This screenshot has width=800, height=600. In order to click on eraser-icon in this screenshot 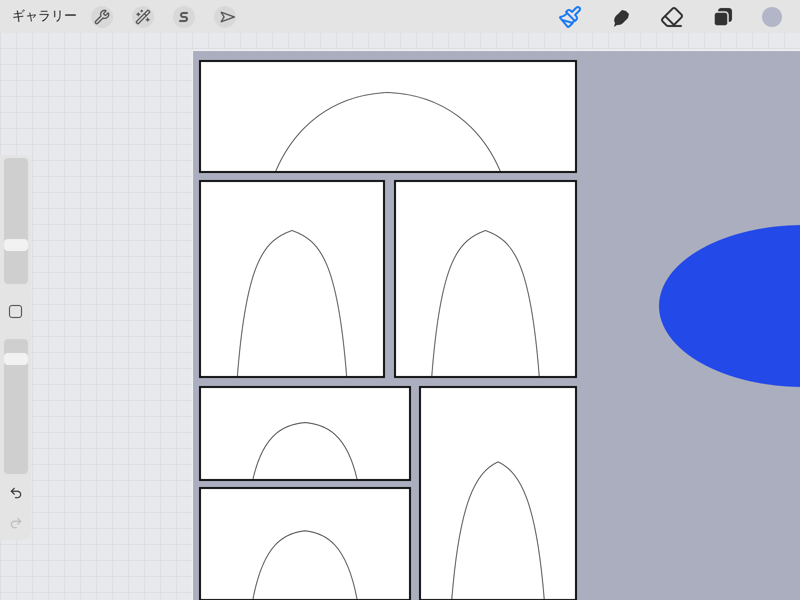, I will do `click(672, 16)`.